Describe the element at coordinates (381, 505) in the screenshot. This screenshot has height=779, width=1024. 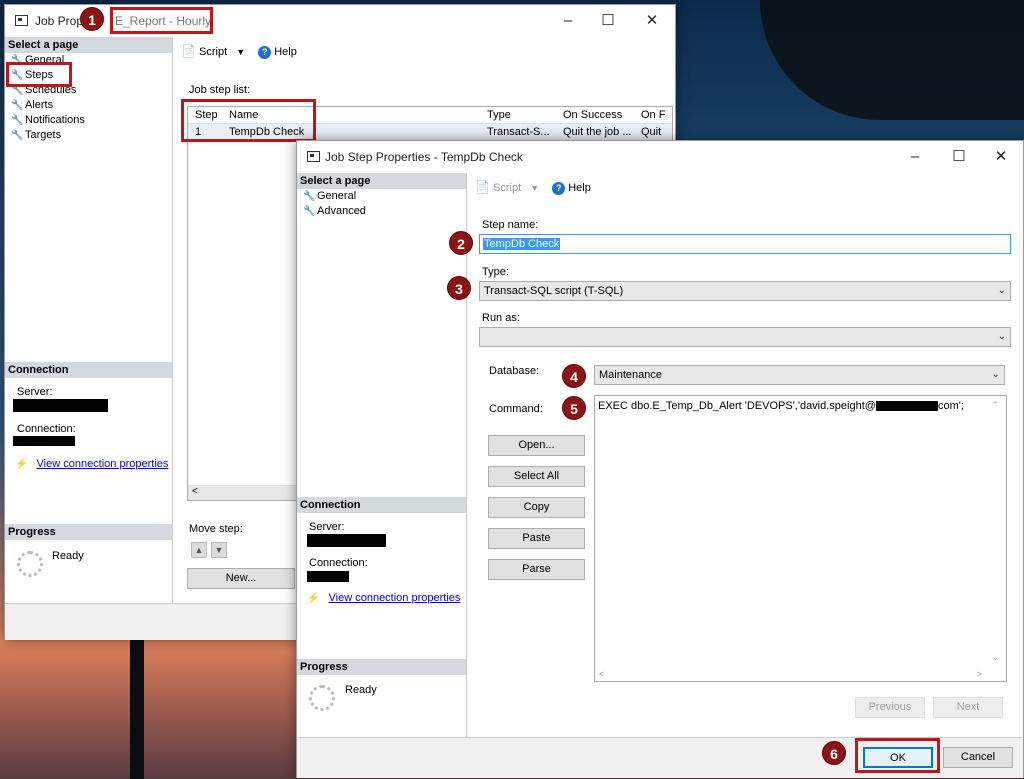
I see `inner-connection-heading: Connection` at that location.